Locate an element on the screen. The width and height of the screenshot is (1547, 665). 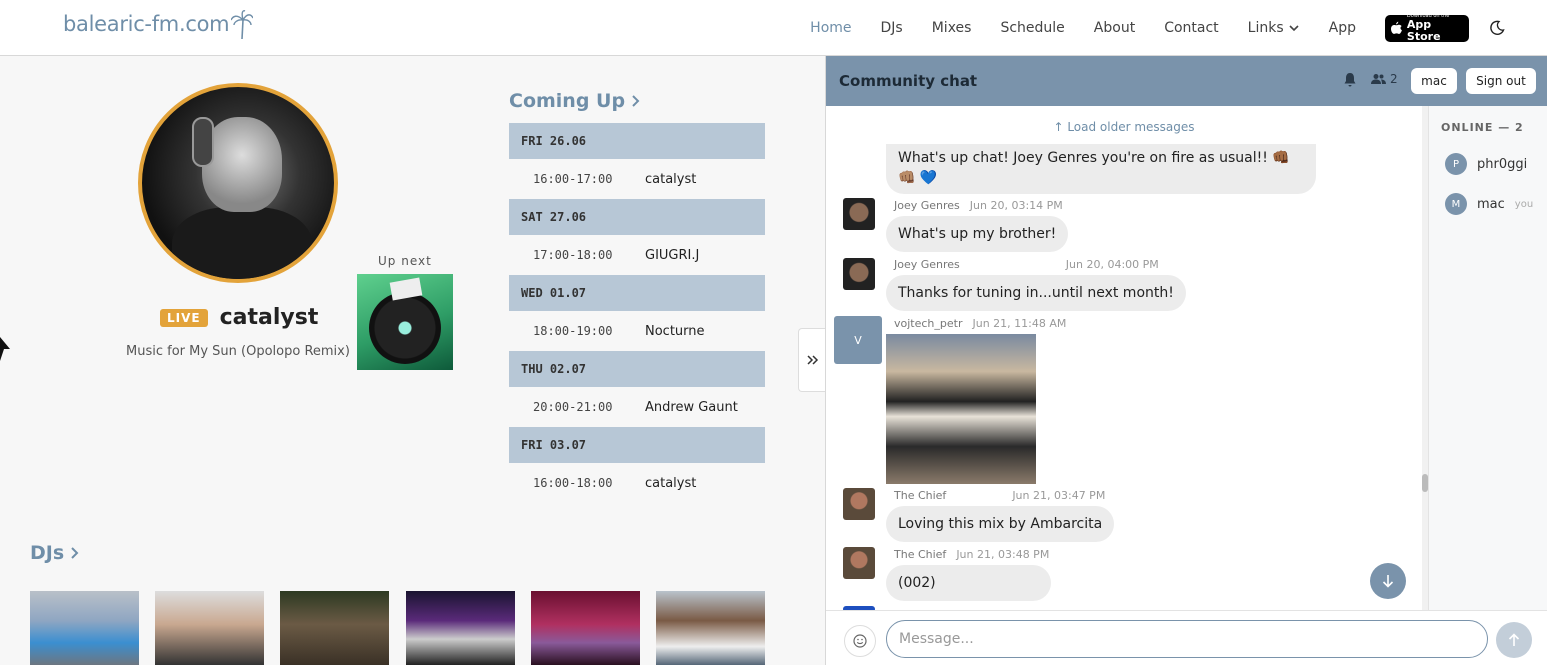
message-bubble: (002) is located at coordinates (968, 583).